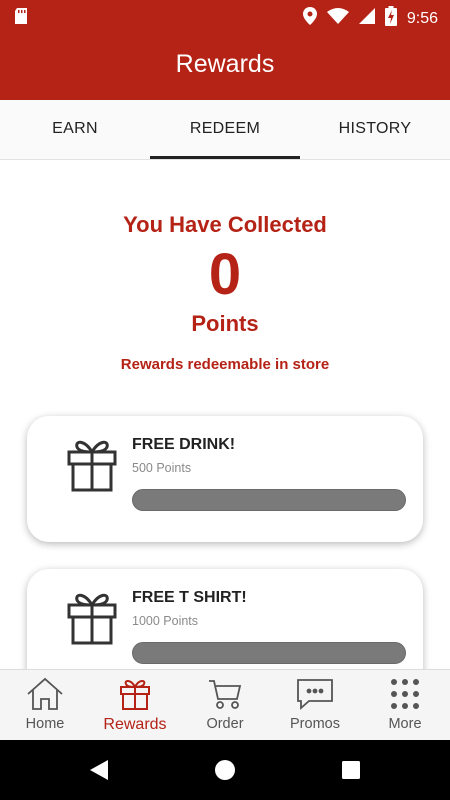 Image resolution: width=450 pixels, height=800 pixels. What do you see at coordinates (225, 224) in the screenshot?
I see `collected-heading: You Have Collected` at bounding box center [225, 224].